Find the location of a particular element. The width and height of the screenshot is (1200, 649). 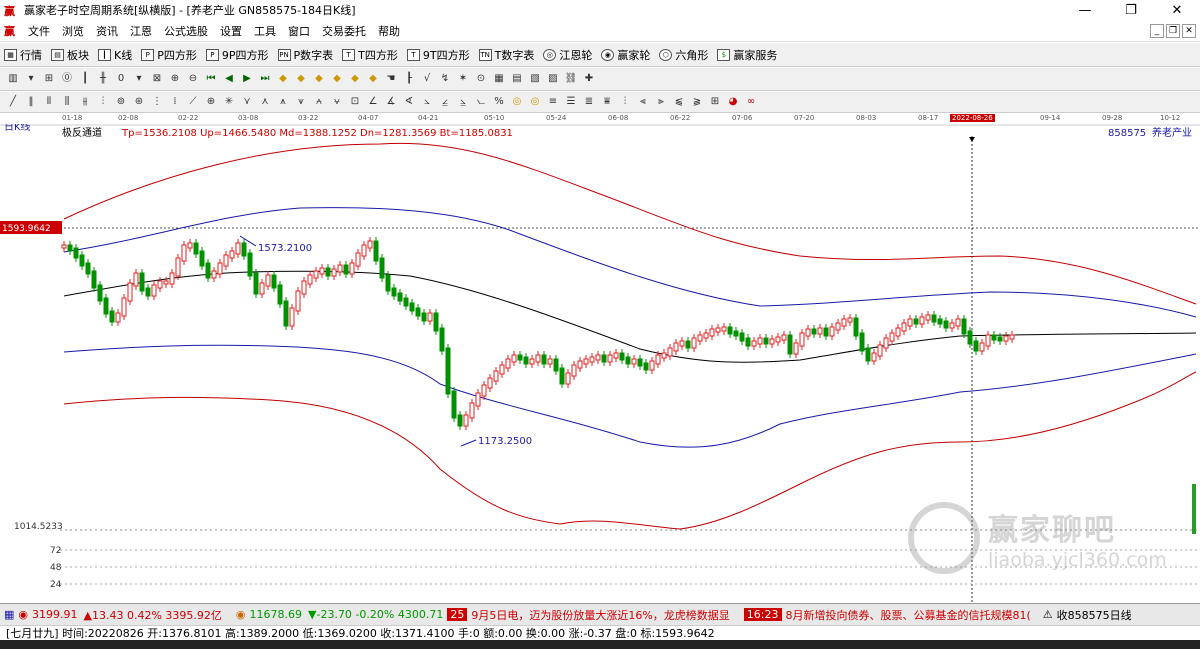

calc-icon: ▦ is located at coordinates (499, 79).